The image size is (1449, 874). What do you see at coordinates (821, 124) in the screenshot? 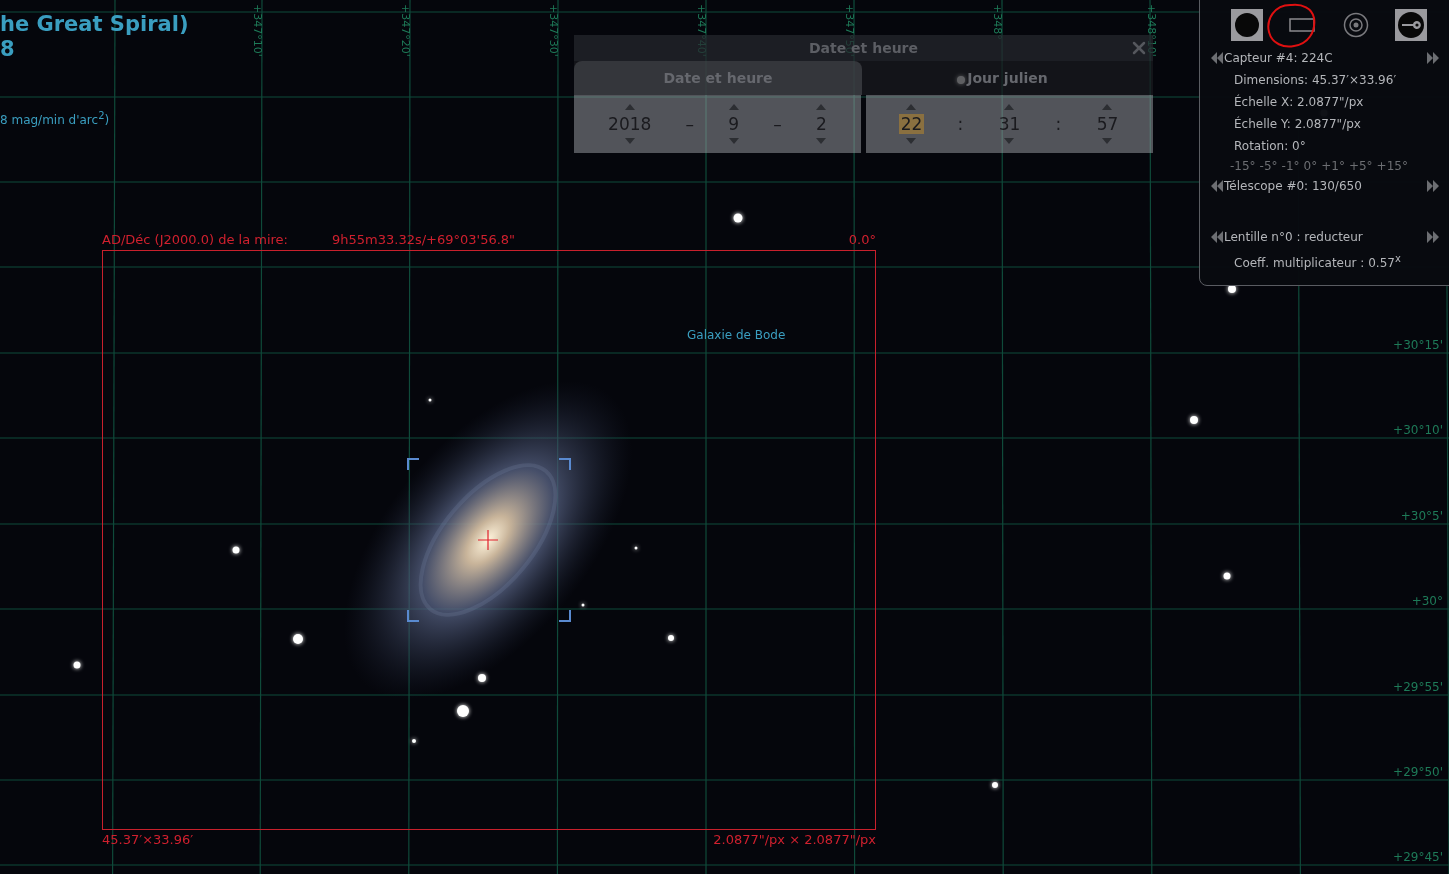
I see `spin-field: 2` at bounding box center [821, 124].